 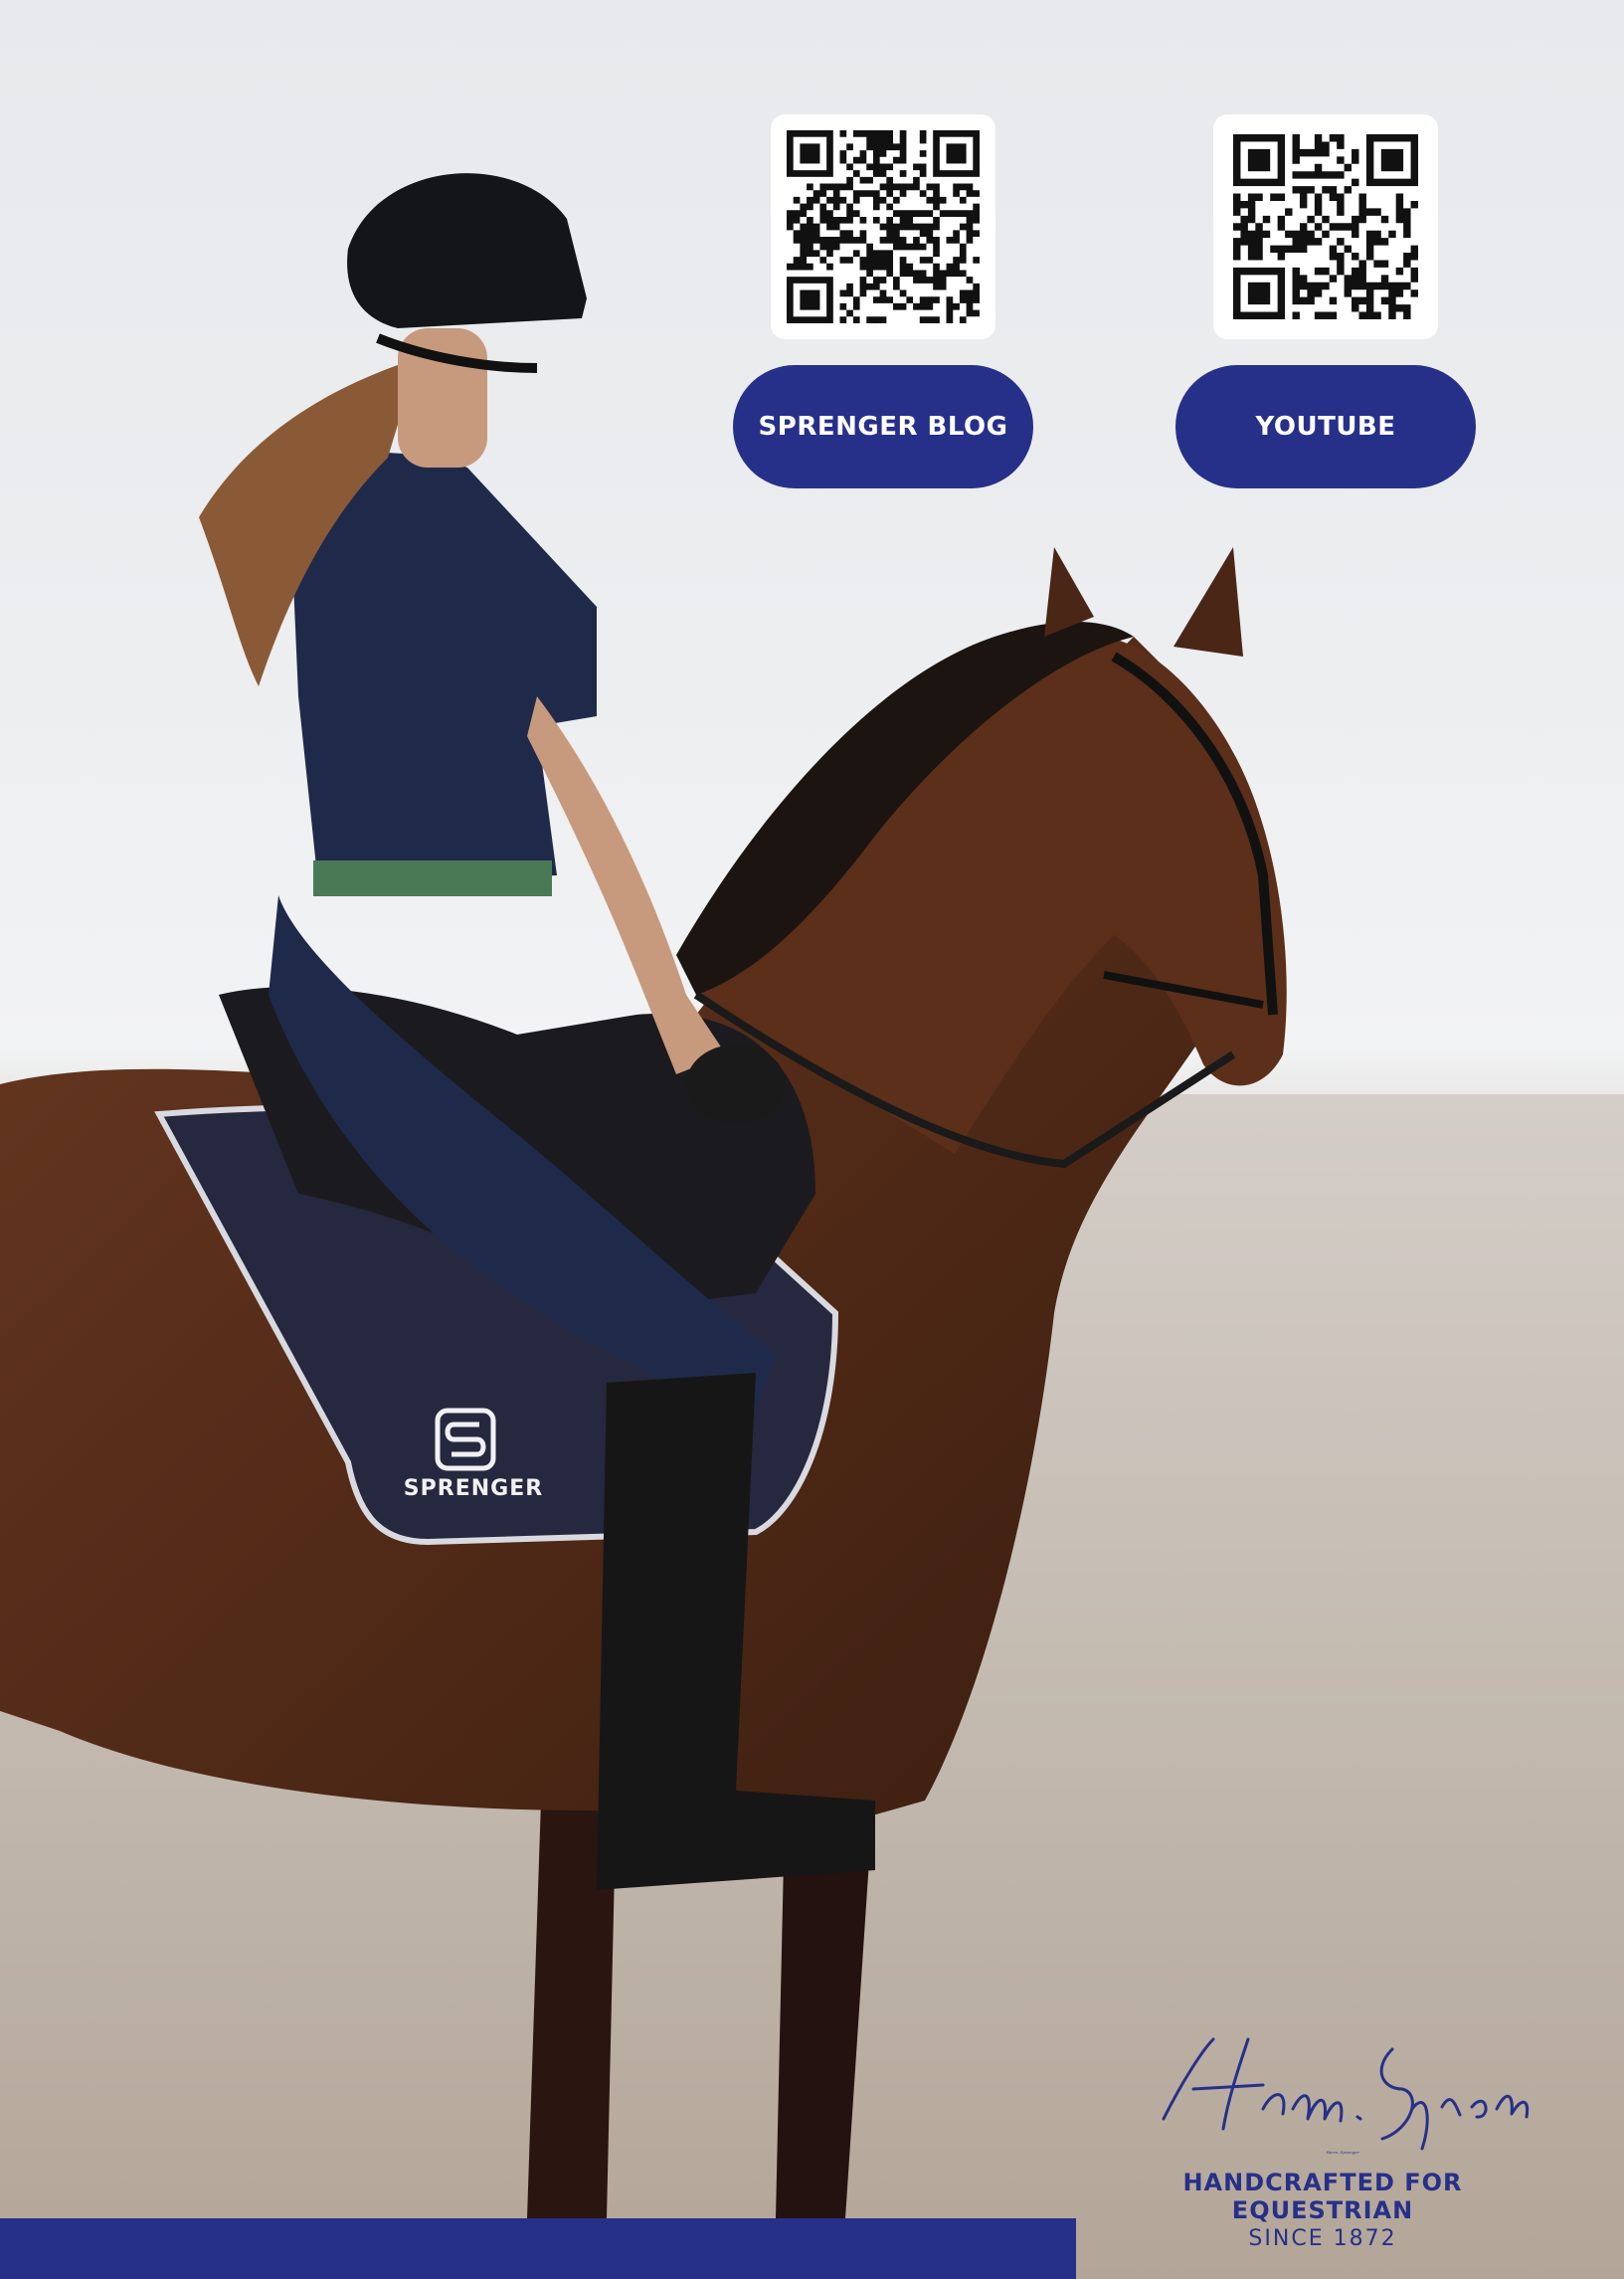 I want to click on rider-belt, so click(x=432, y=878).